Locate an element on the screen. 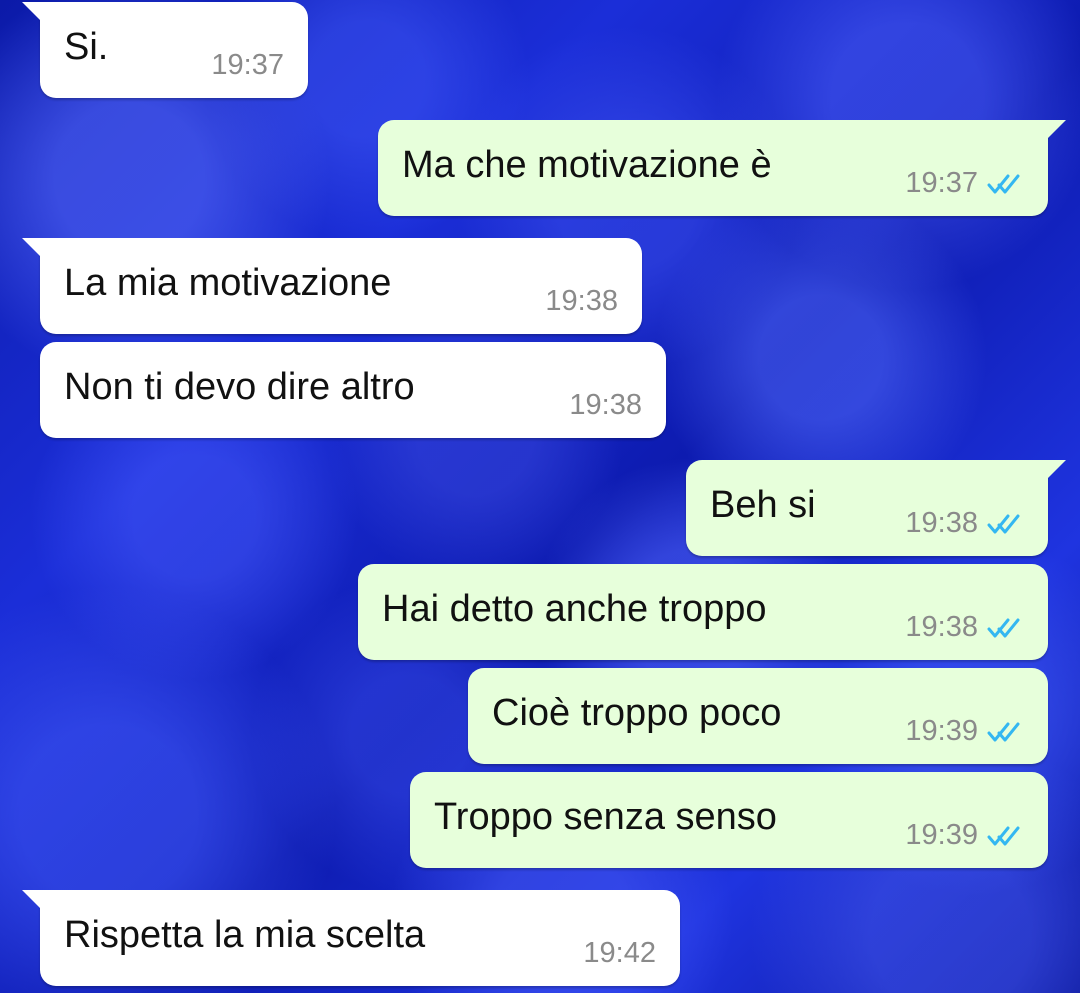 The width and height of the screenshot is (1080, 993). incoming-message-bubble: La mia motivazione 19:38 is located at coordinates (332, 286).